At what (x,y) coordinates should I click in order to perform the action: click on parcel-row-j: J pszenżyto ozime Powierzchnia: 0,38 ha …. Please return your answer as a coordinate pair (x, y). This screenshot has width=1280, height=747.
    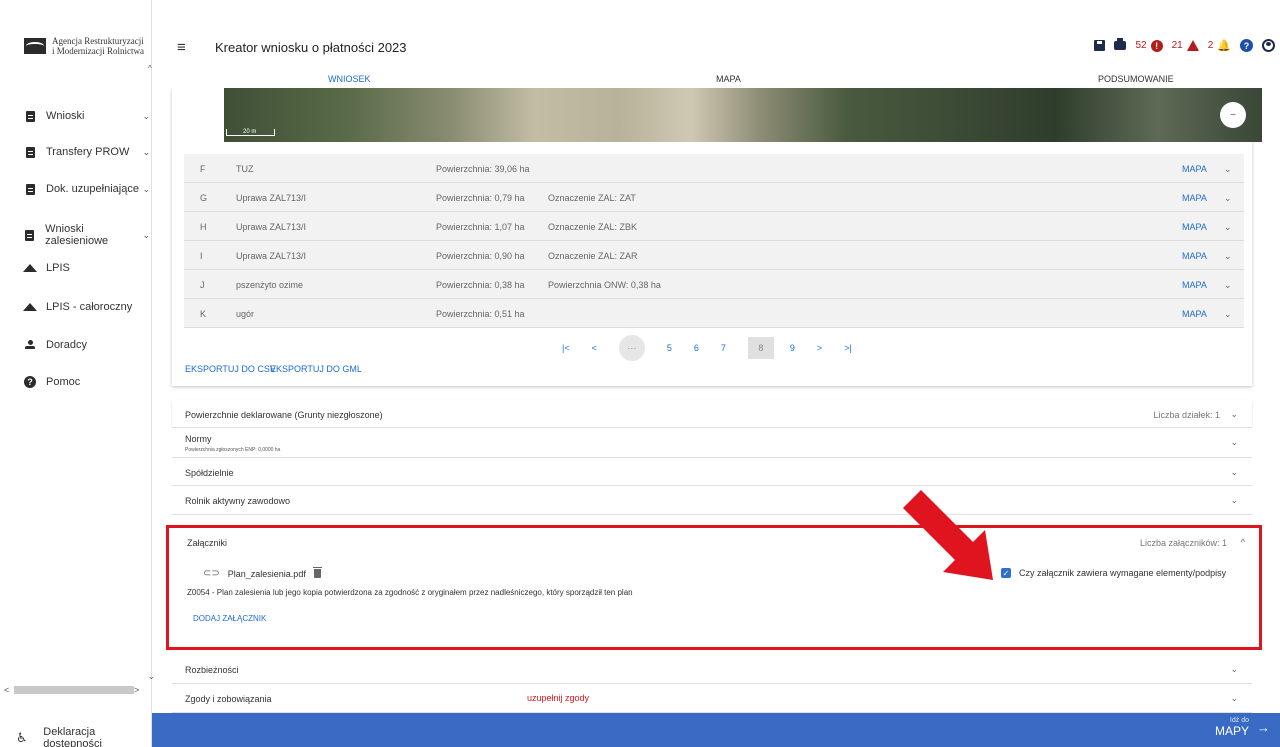
    Looking at the image, I should click on (714, 284).